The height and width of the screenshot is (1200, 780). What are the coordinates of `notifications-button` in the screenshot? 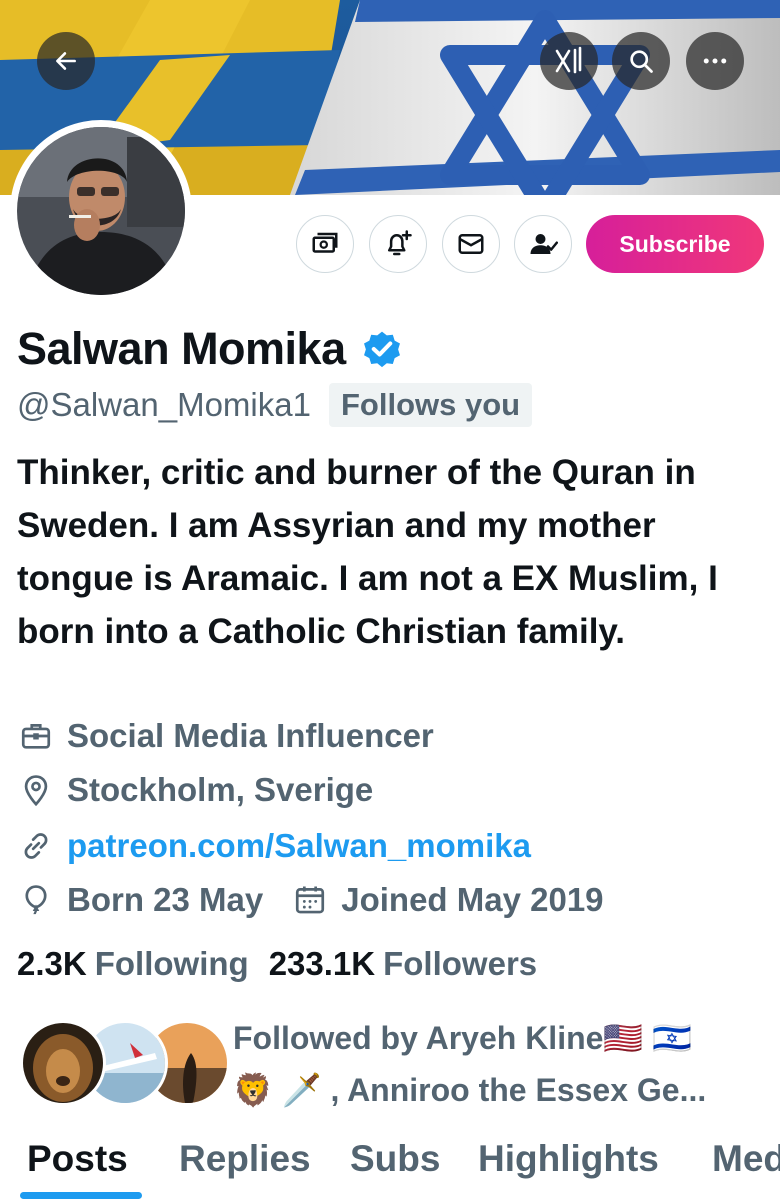 It's located at (398, 244).